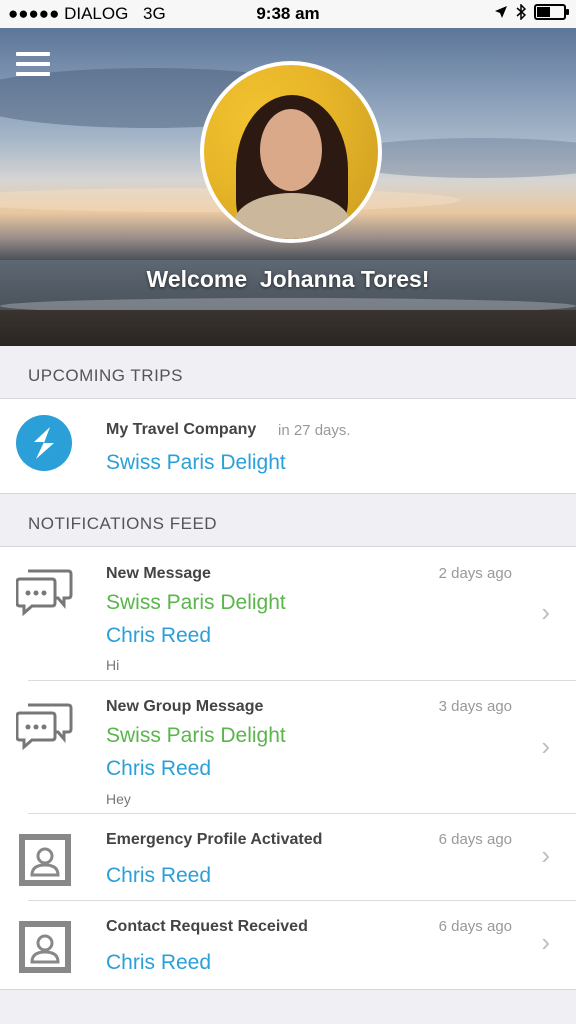 The height and width of the screenshot is (1024, 576). Describe the element at coordinates (521, 12) in the screenshot. I see `bluetooth-icon` at that location.